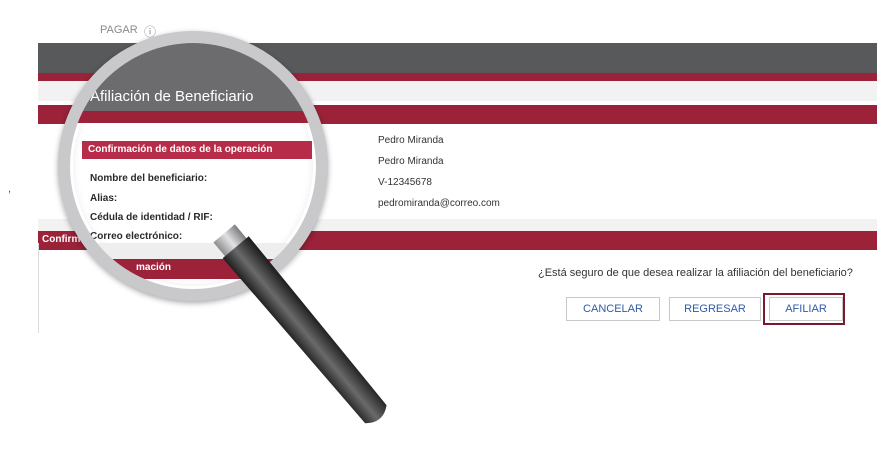  I want to click on lens-confirmation-fragment: mación, so click(154, 267).